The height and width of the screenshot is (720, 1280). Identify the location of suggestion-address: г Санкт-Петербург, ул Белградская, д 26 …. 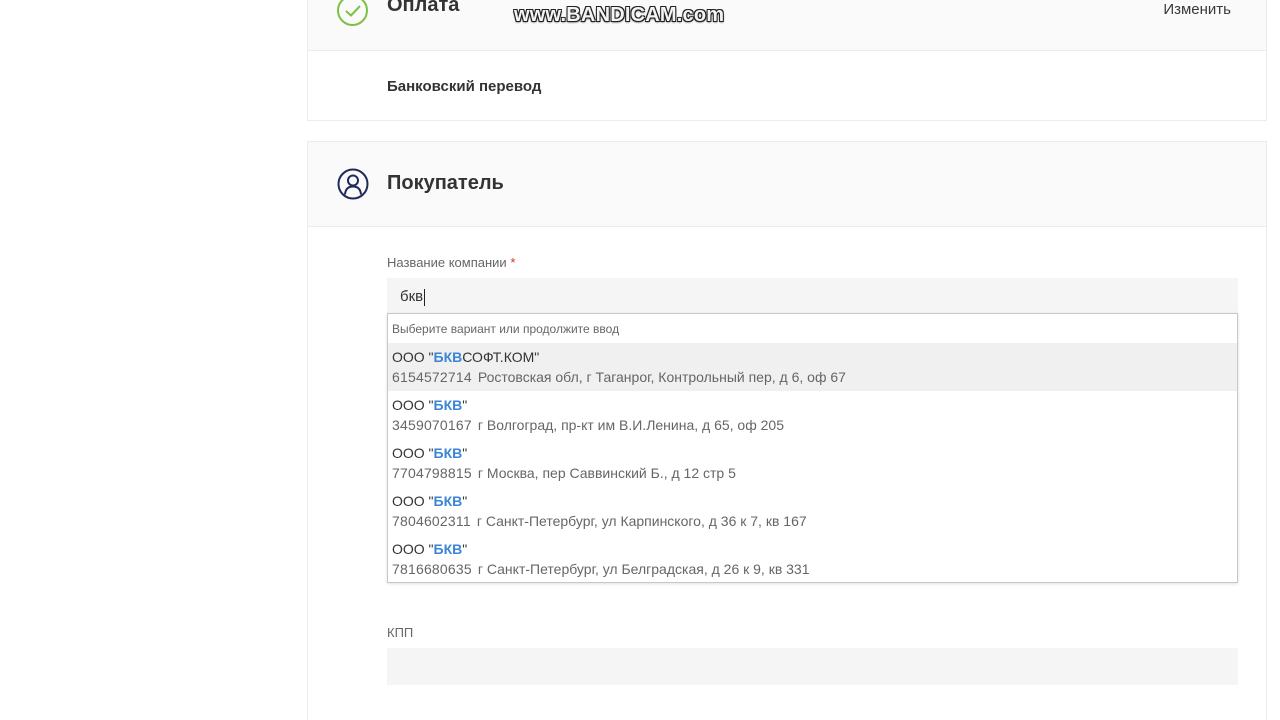
(643, 569).